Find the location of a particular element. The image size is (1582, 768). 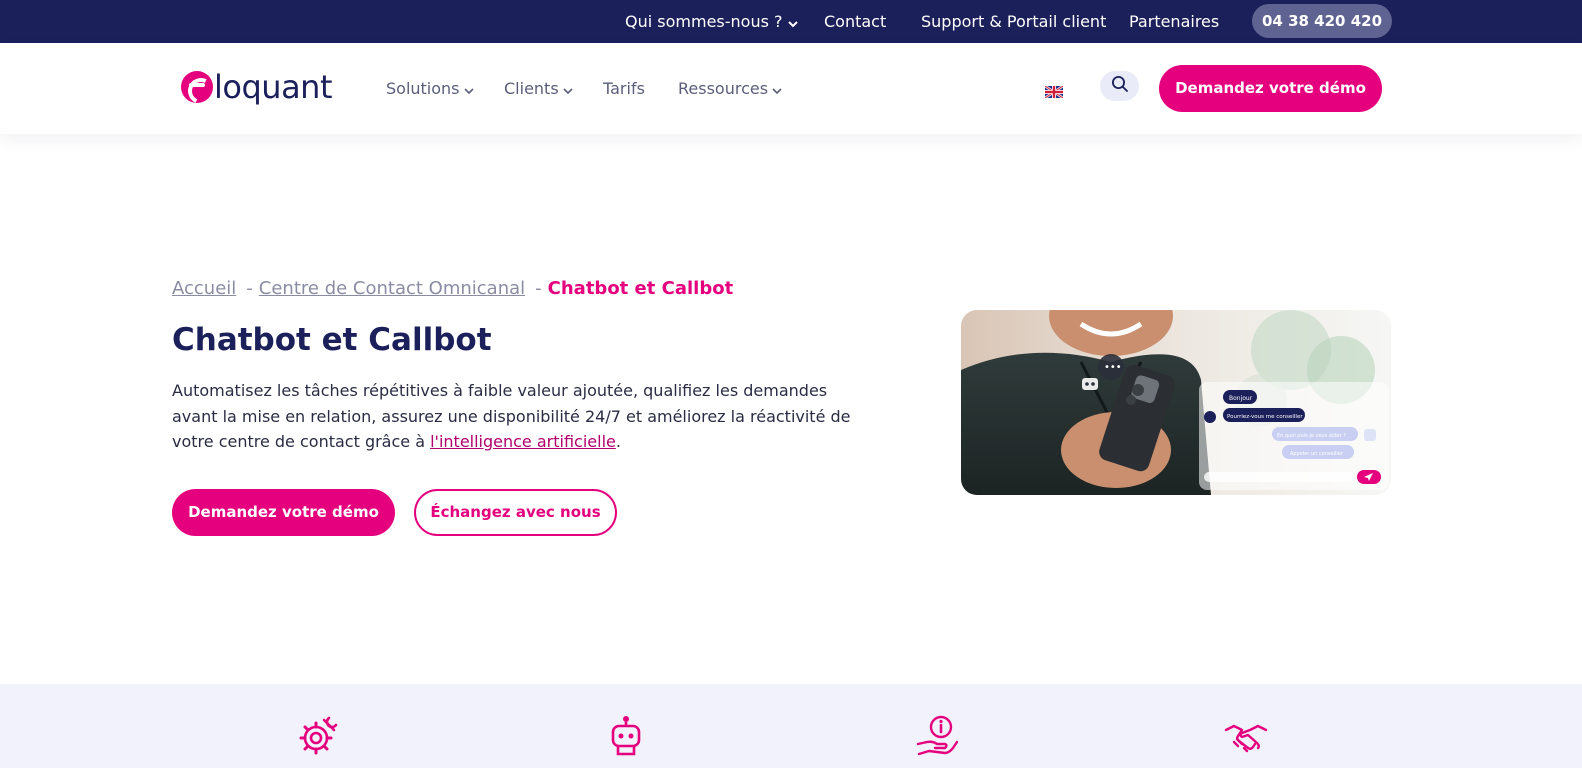

search-icon is located at coordinates (1120, 86).